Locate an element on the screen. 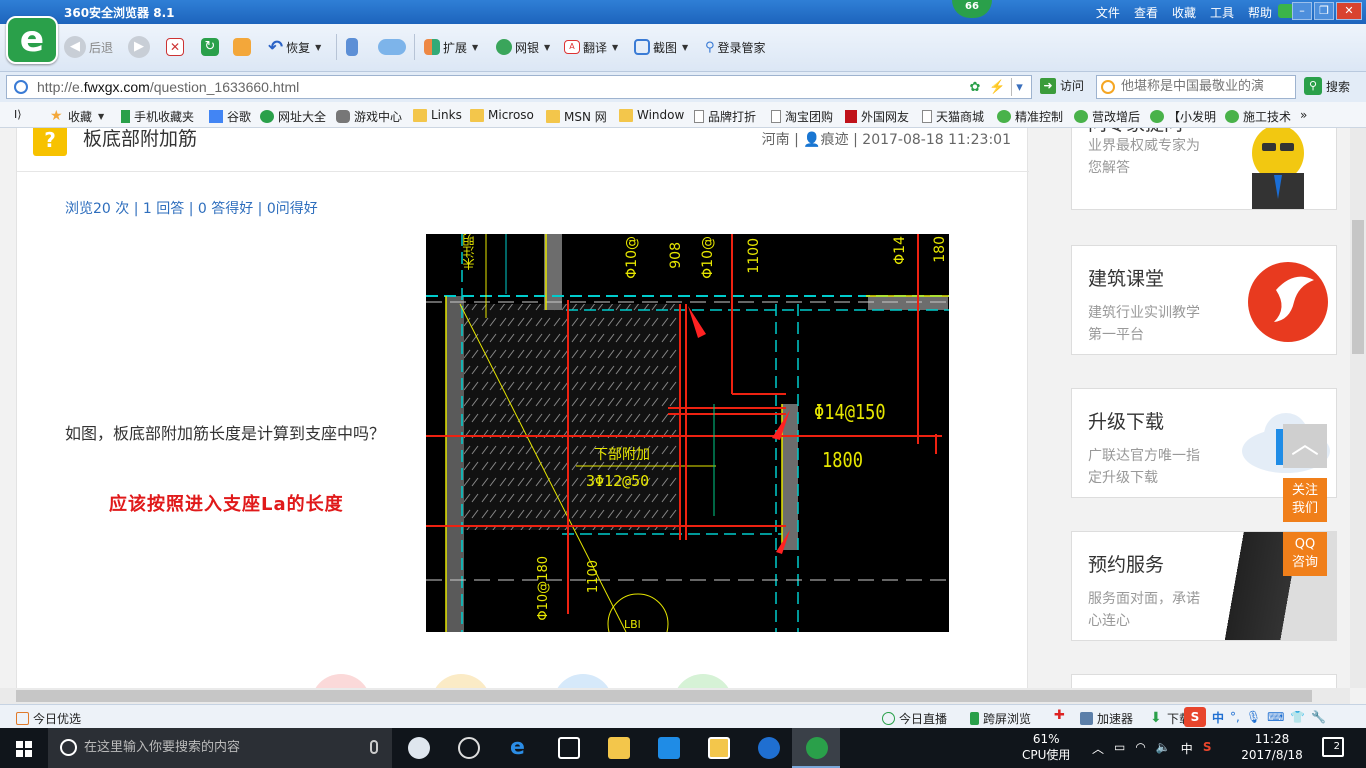  cloud-button is located at coordinates (392, 47).